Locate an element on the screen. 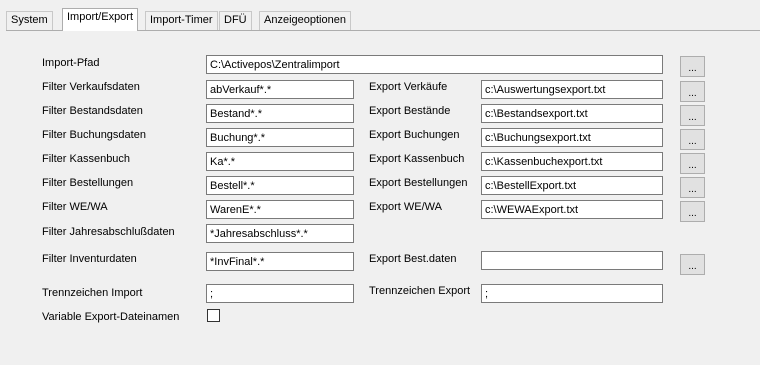 The width and height of the screenshot is (760, 365). filter-buchungsdaten-input is located at coordinates (280, 137).